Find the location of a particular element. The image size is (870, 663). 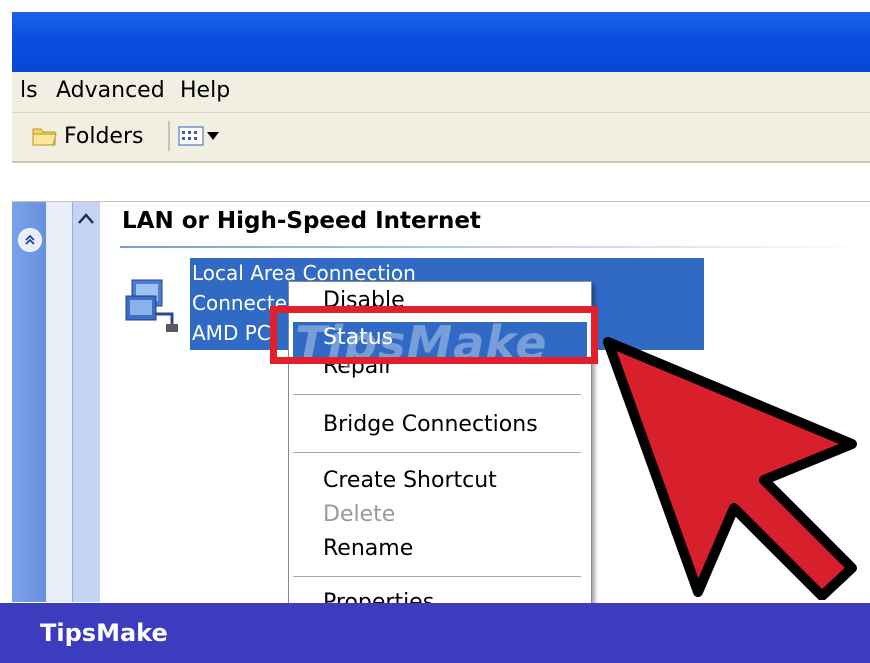

menu-advanced: Advanced is located at coordinates (110, 90).